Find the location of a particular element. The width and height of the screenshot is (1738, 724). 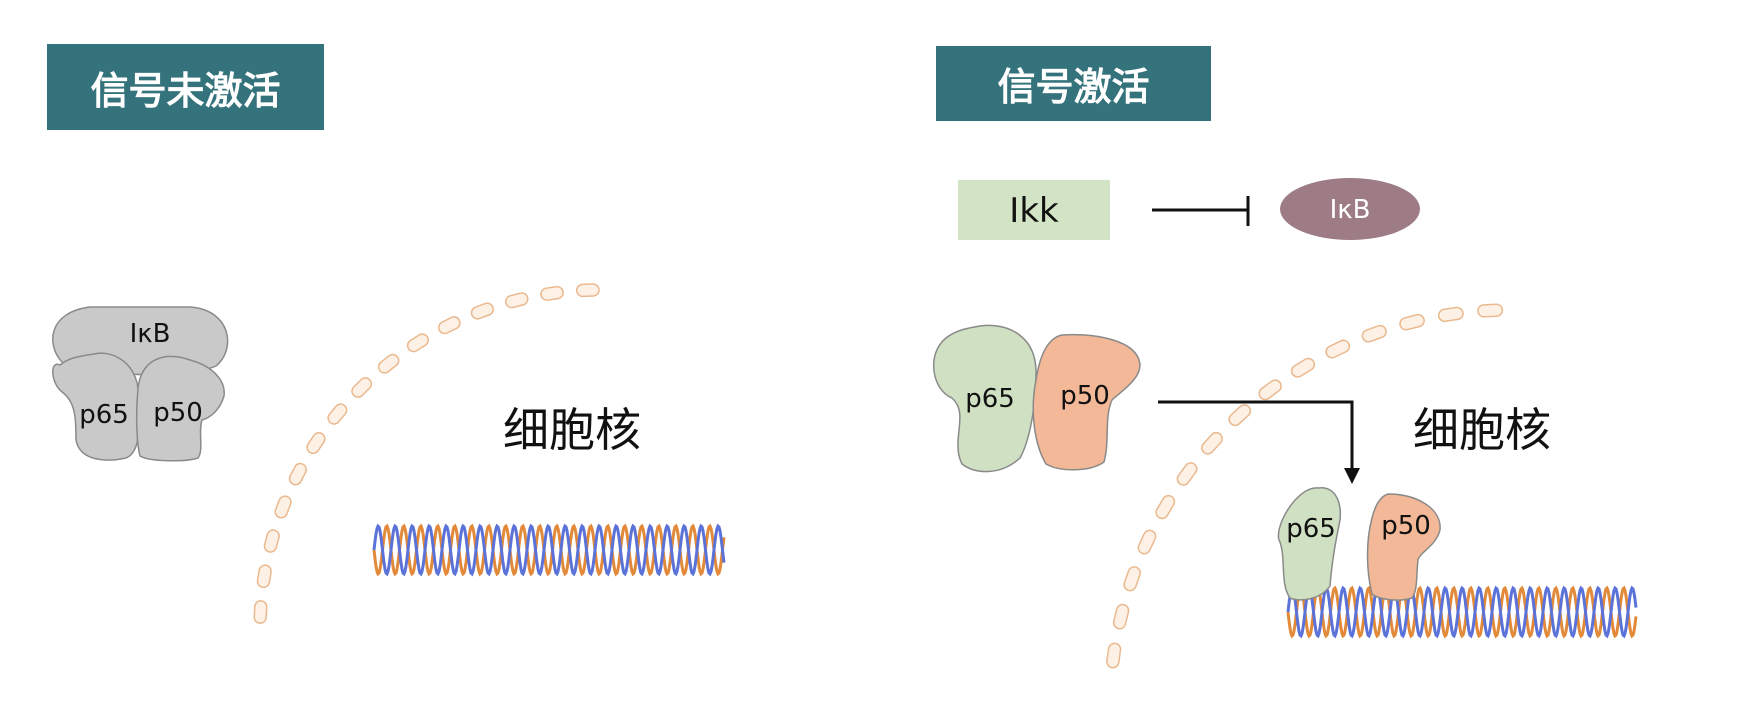

ikk-label: Ikk is located at coordinates (1034, 211).